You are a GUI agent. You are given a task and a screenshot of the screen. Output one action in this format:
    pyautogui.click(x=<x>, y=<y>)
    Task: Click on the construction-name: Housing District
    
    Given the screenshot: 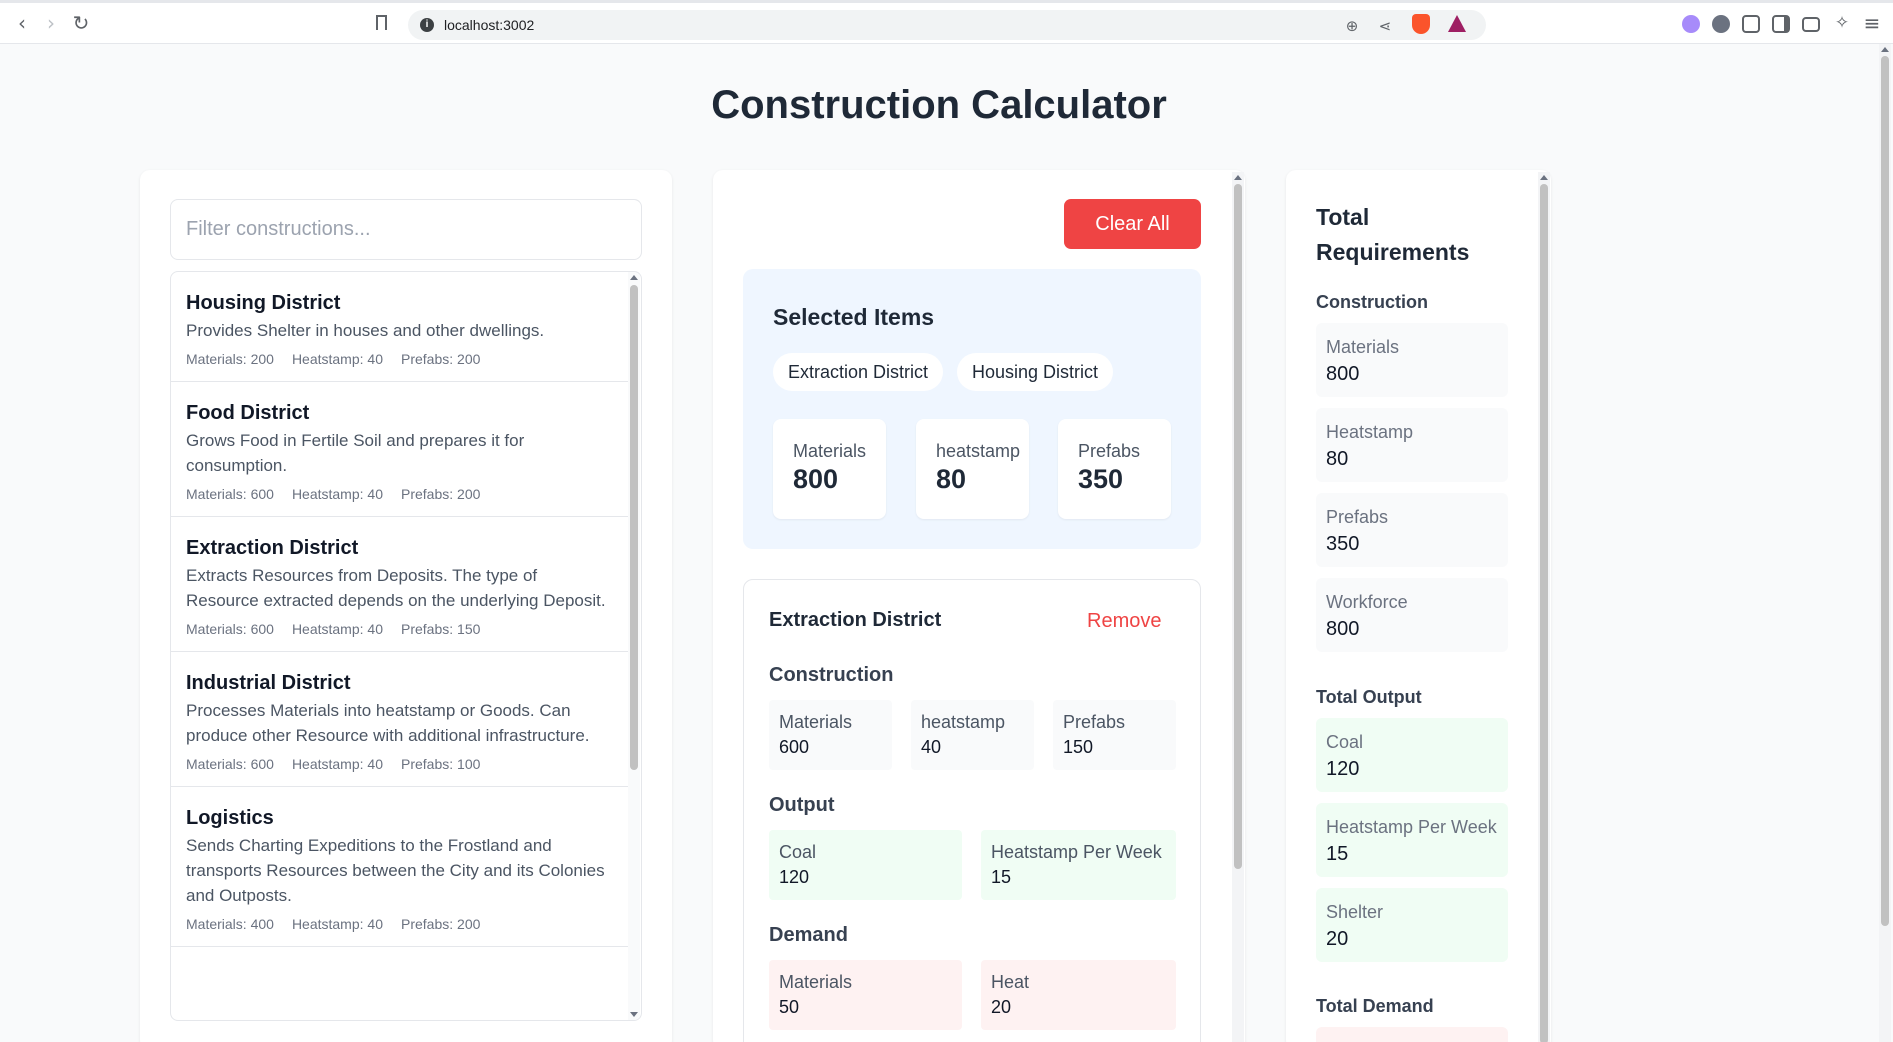 What is the action you would take?
    pyautogui.click(x=263, y=303)
    